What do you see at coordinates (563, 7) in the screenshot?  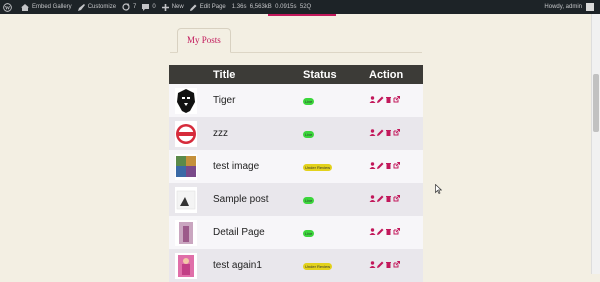 I see `greeting-label: Howdy, admin` at bounding box center [563, 7].